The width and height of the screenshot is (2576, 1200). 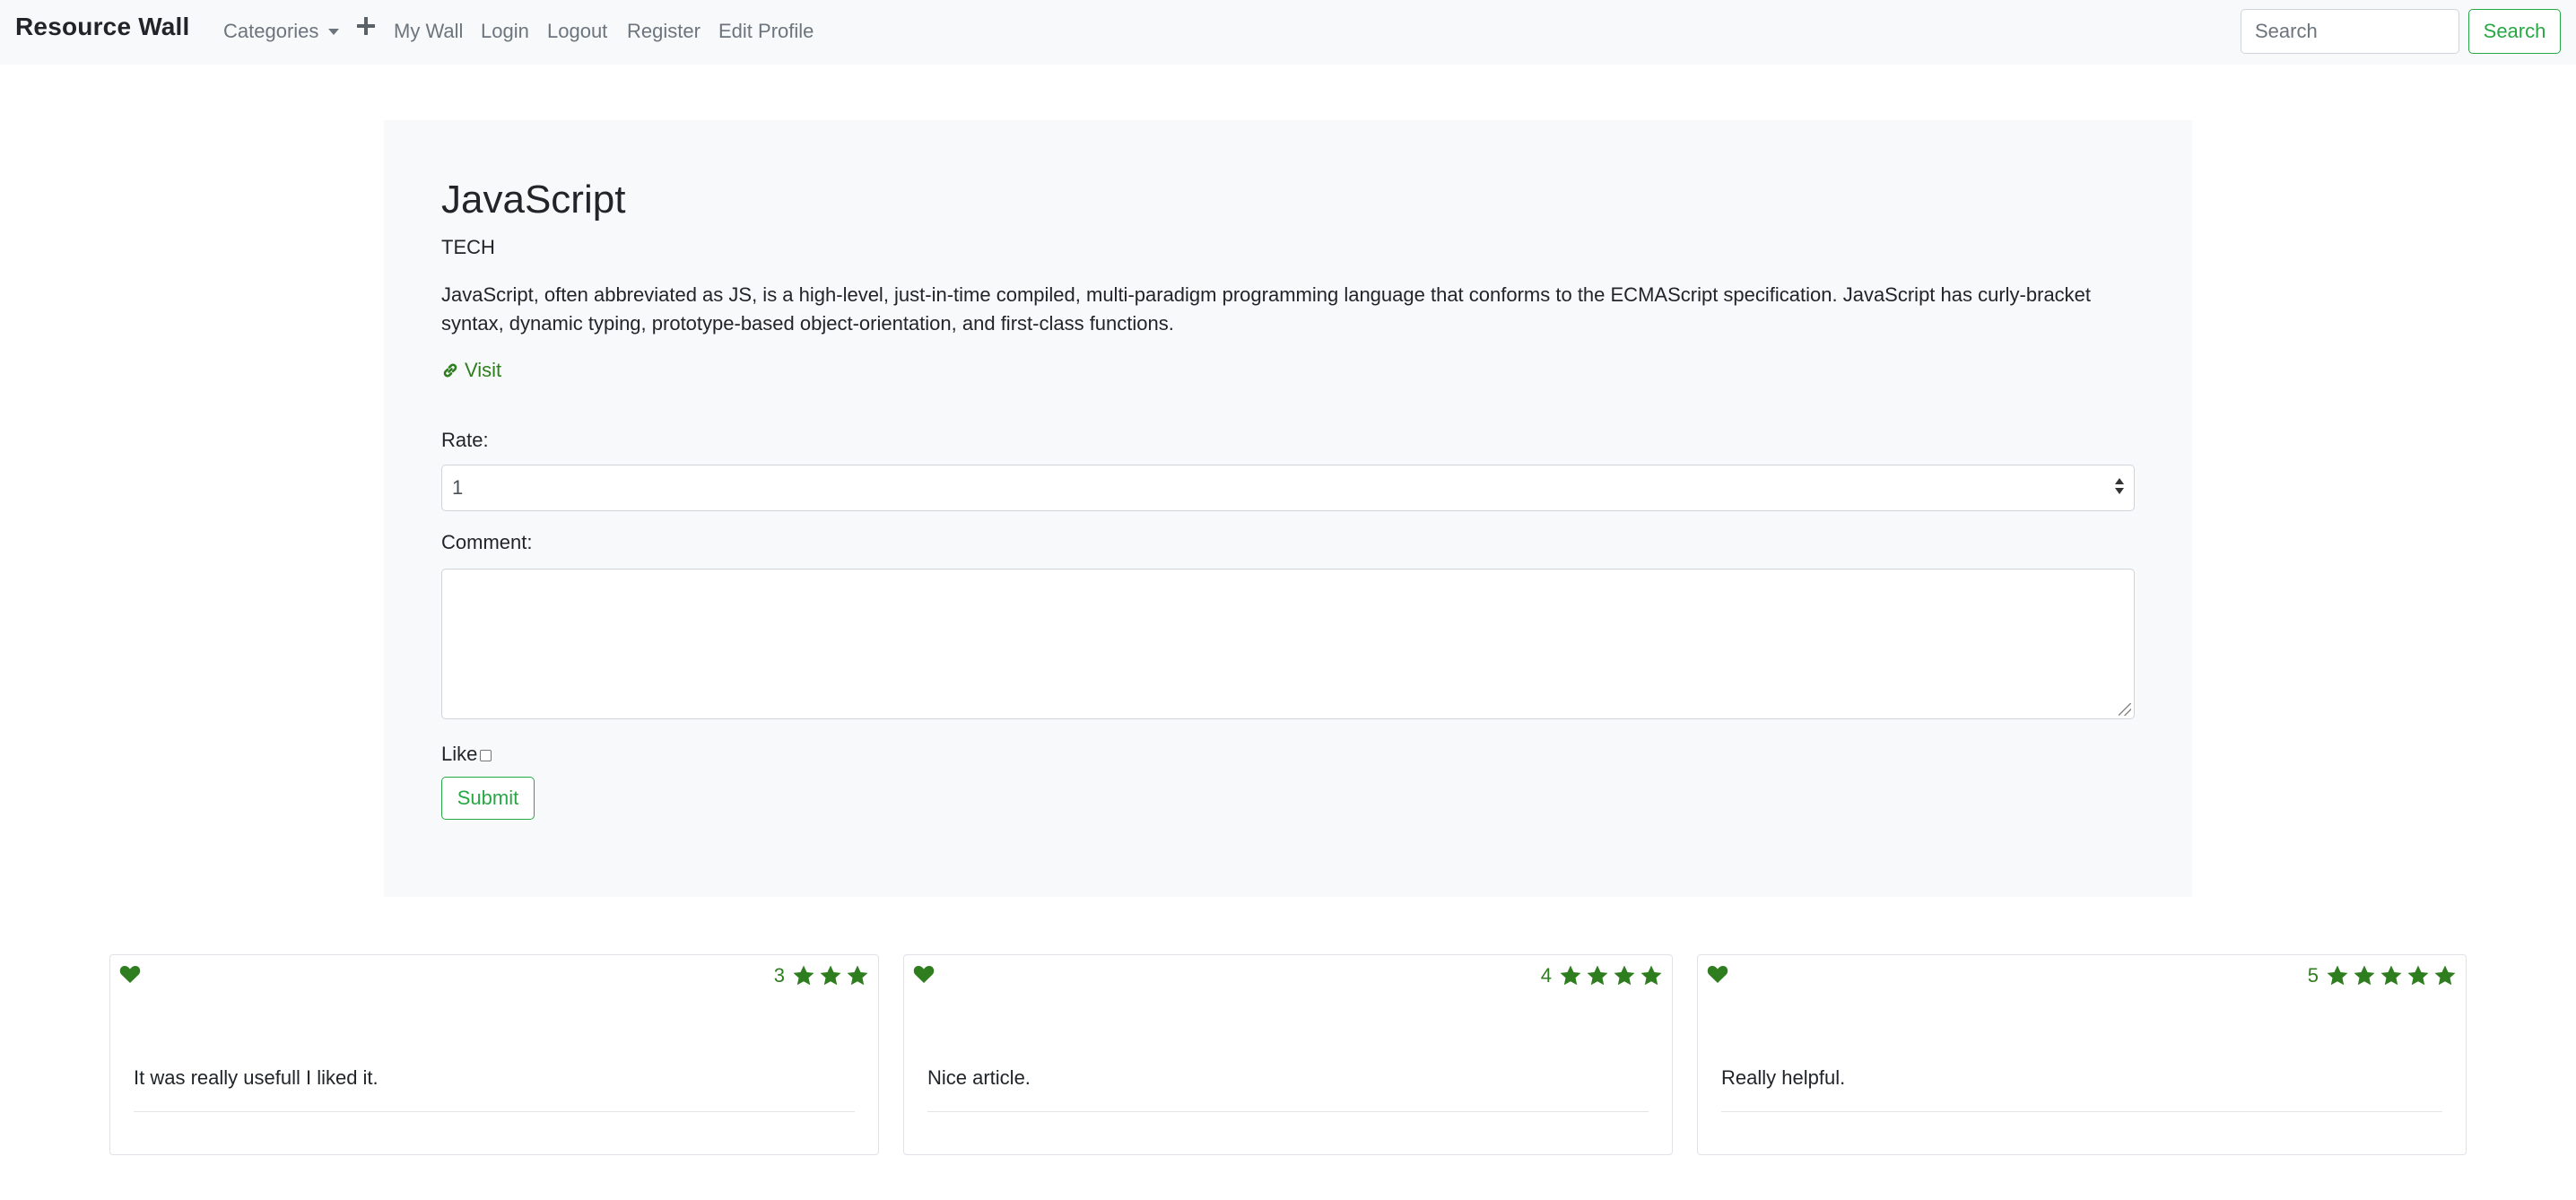 What do you see at coordinates (483, 370) in the screenshot?
I see `visit-label: Visit` at bounding box center [483, 370].